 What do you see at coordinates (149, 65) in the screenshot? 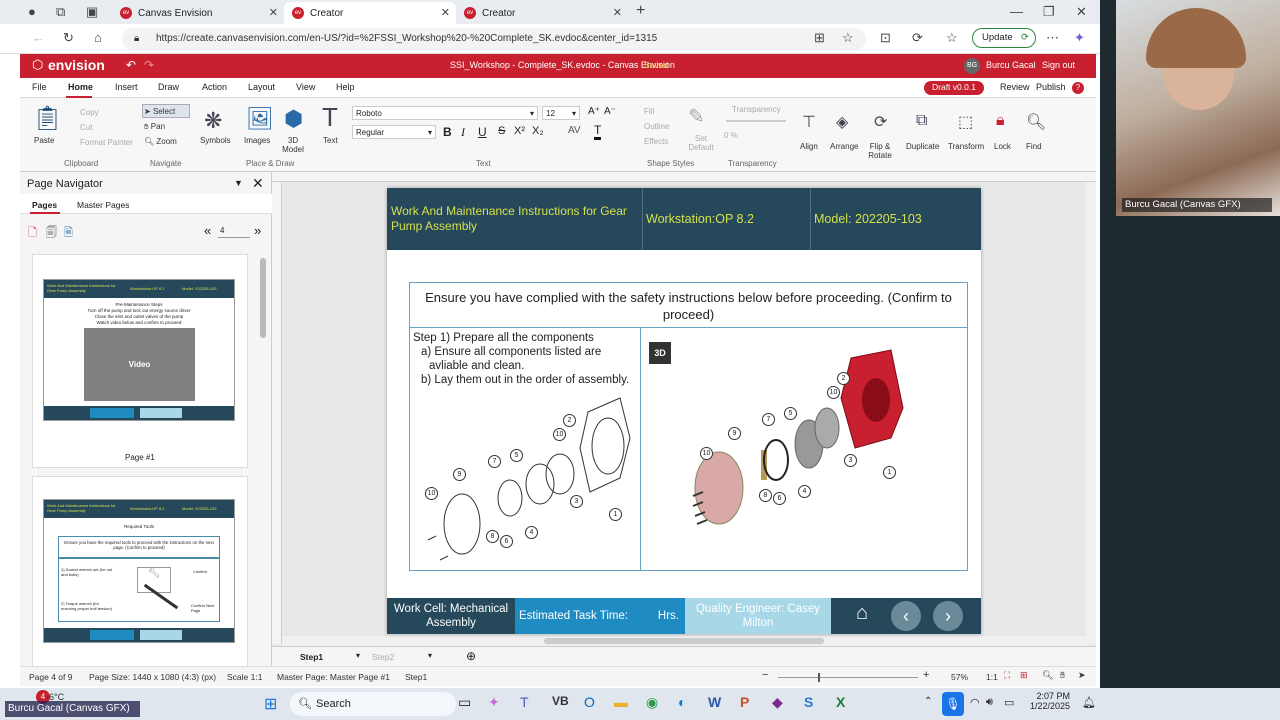
I see `redo-icon: ↷` at bounding box center [149, 65].